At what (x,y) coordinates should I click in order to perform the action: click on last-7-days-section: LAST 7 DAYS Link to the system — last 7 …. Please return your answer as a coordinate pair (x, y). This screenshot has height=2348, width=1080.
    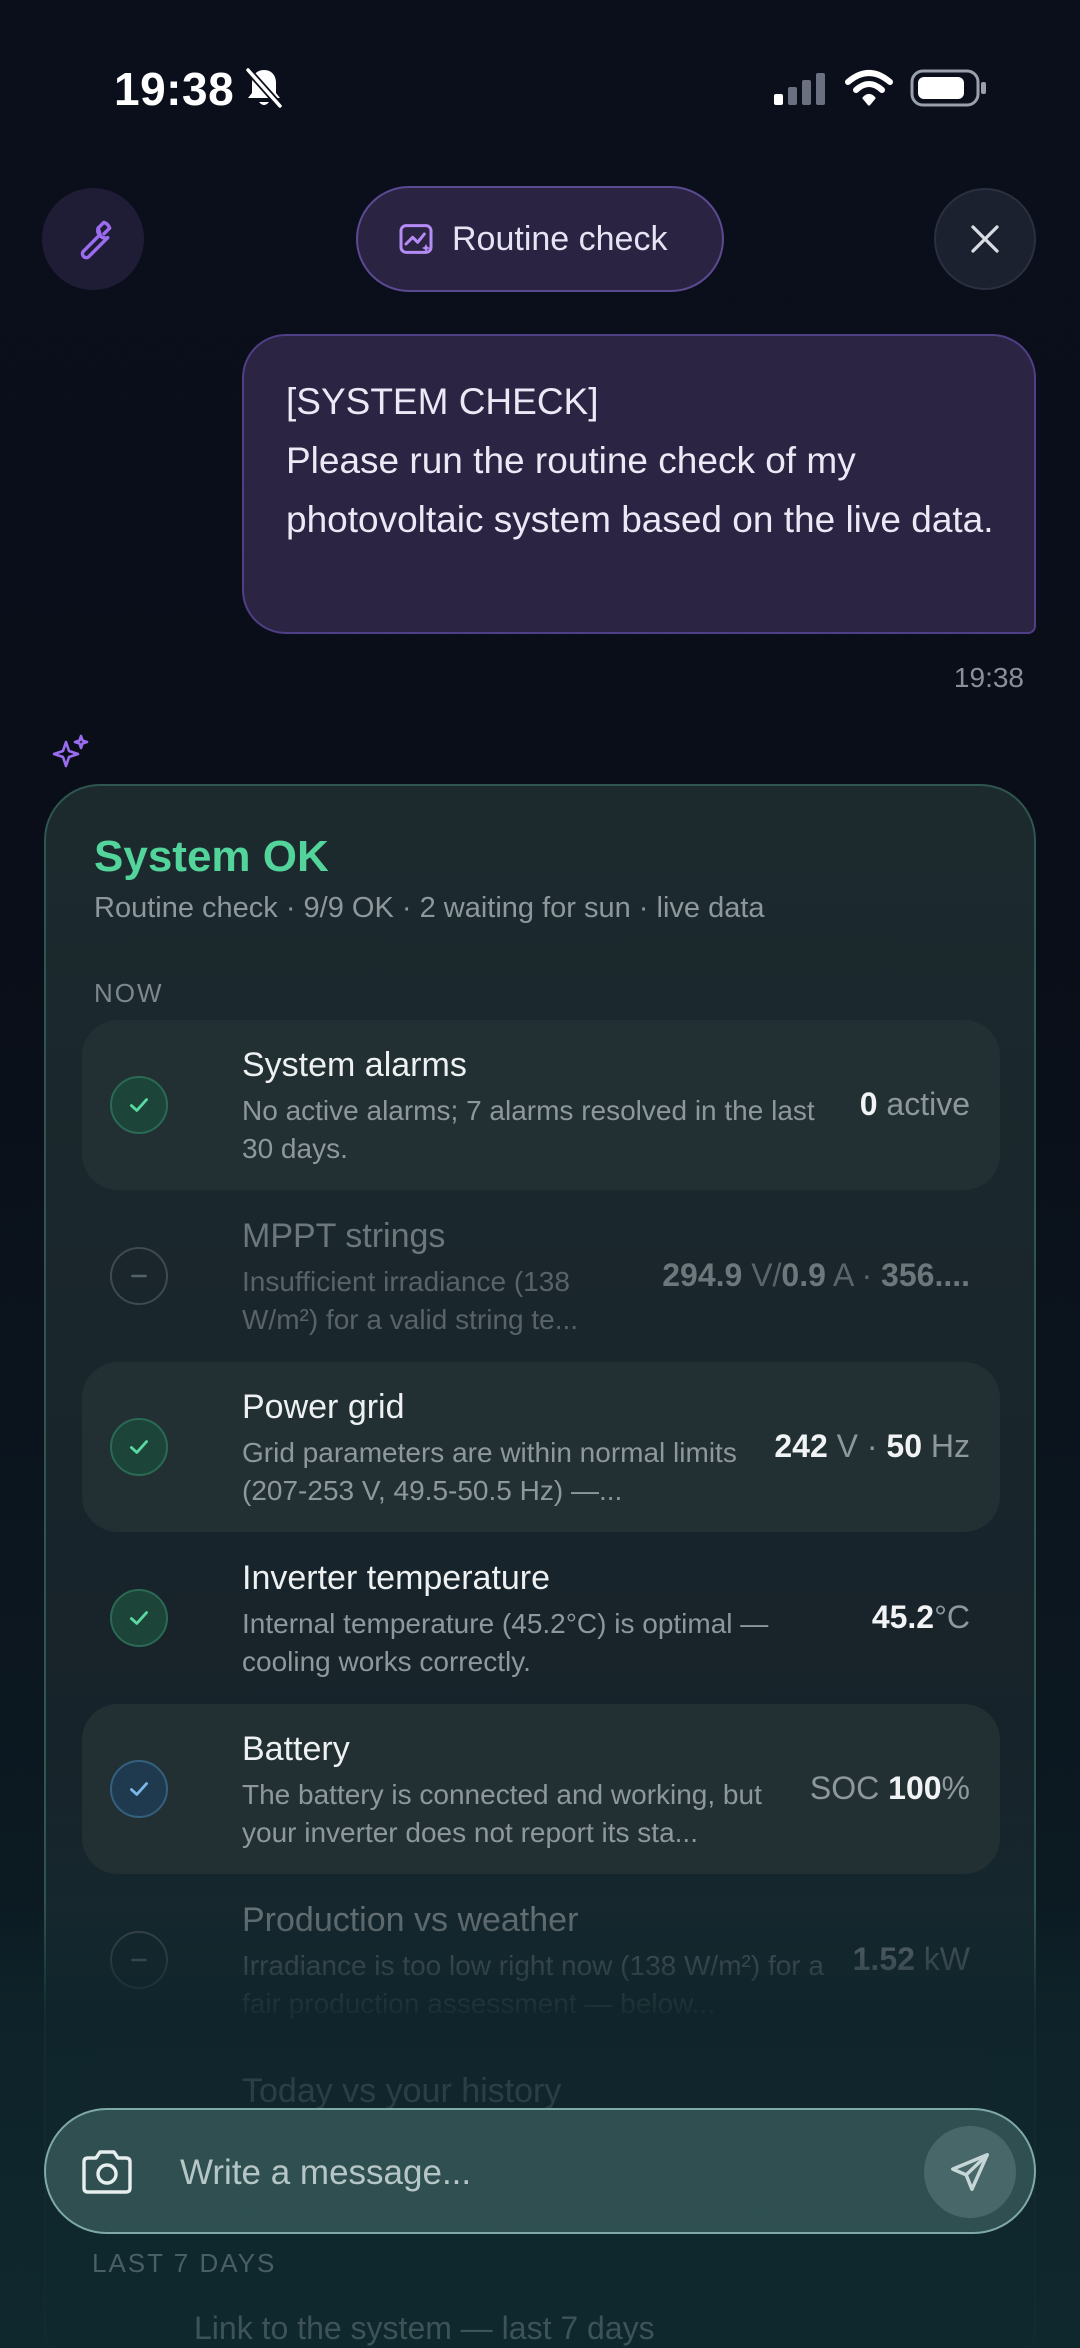
    Looking at the image, I should click on (540, 2294).